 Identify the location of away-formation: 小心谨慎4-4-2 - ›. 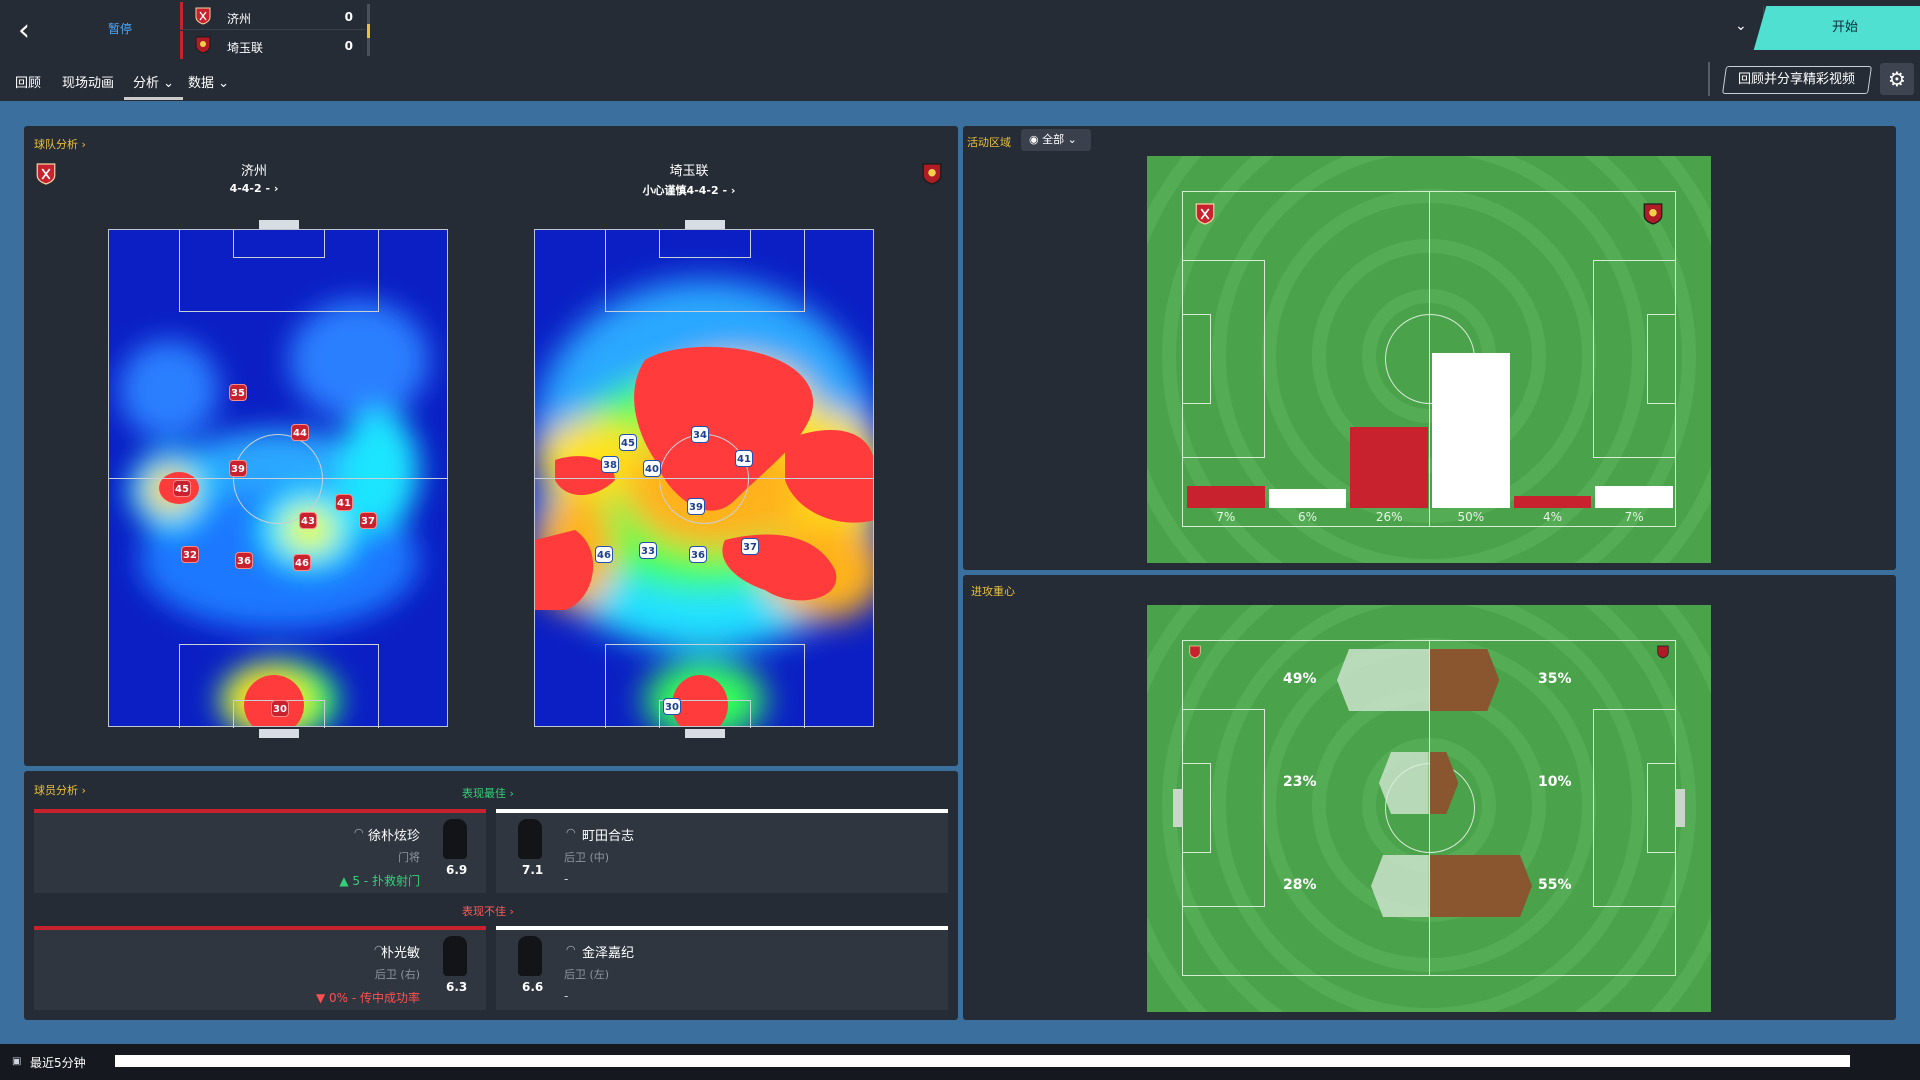
(689, 190).